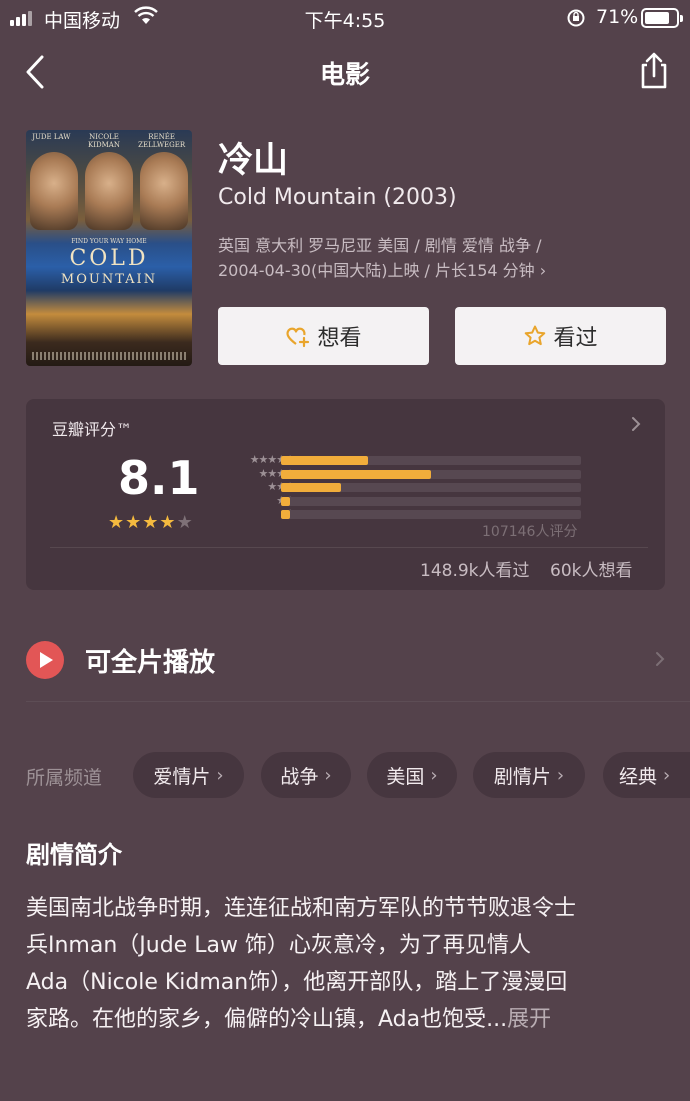  I want to click on status-bar: 中国移动 下午4:55 71%, so click(345, 18).